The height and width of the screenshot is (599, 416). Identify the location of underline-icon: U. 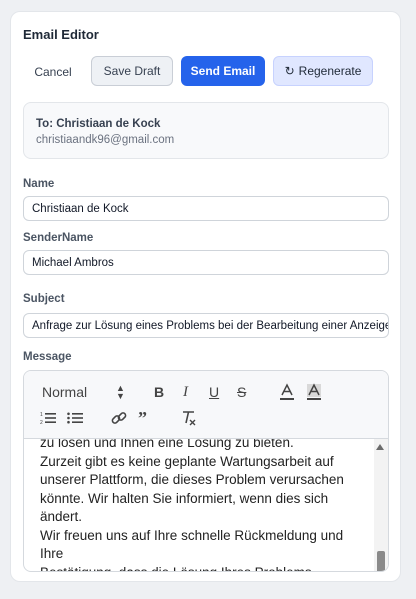
(214, 392).